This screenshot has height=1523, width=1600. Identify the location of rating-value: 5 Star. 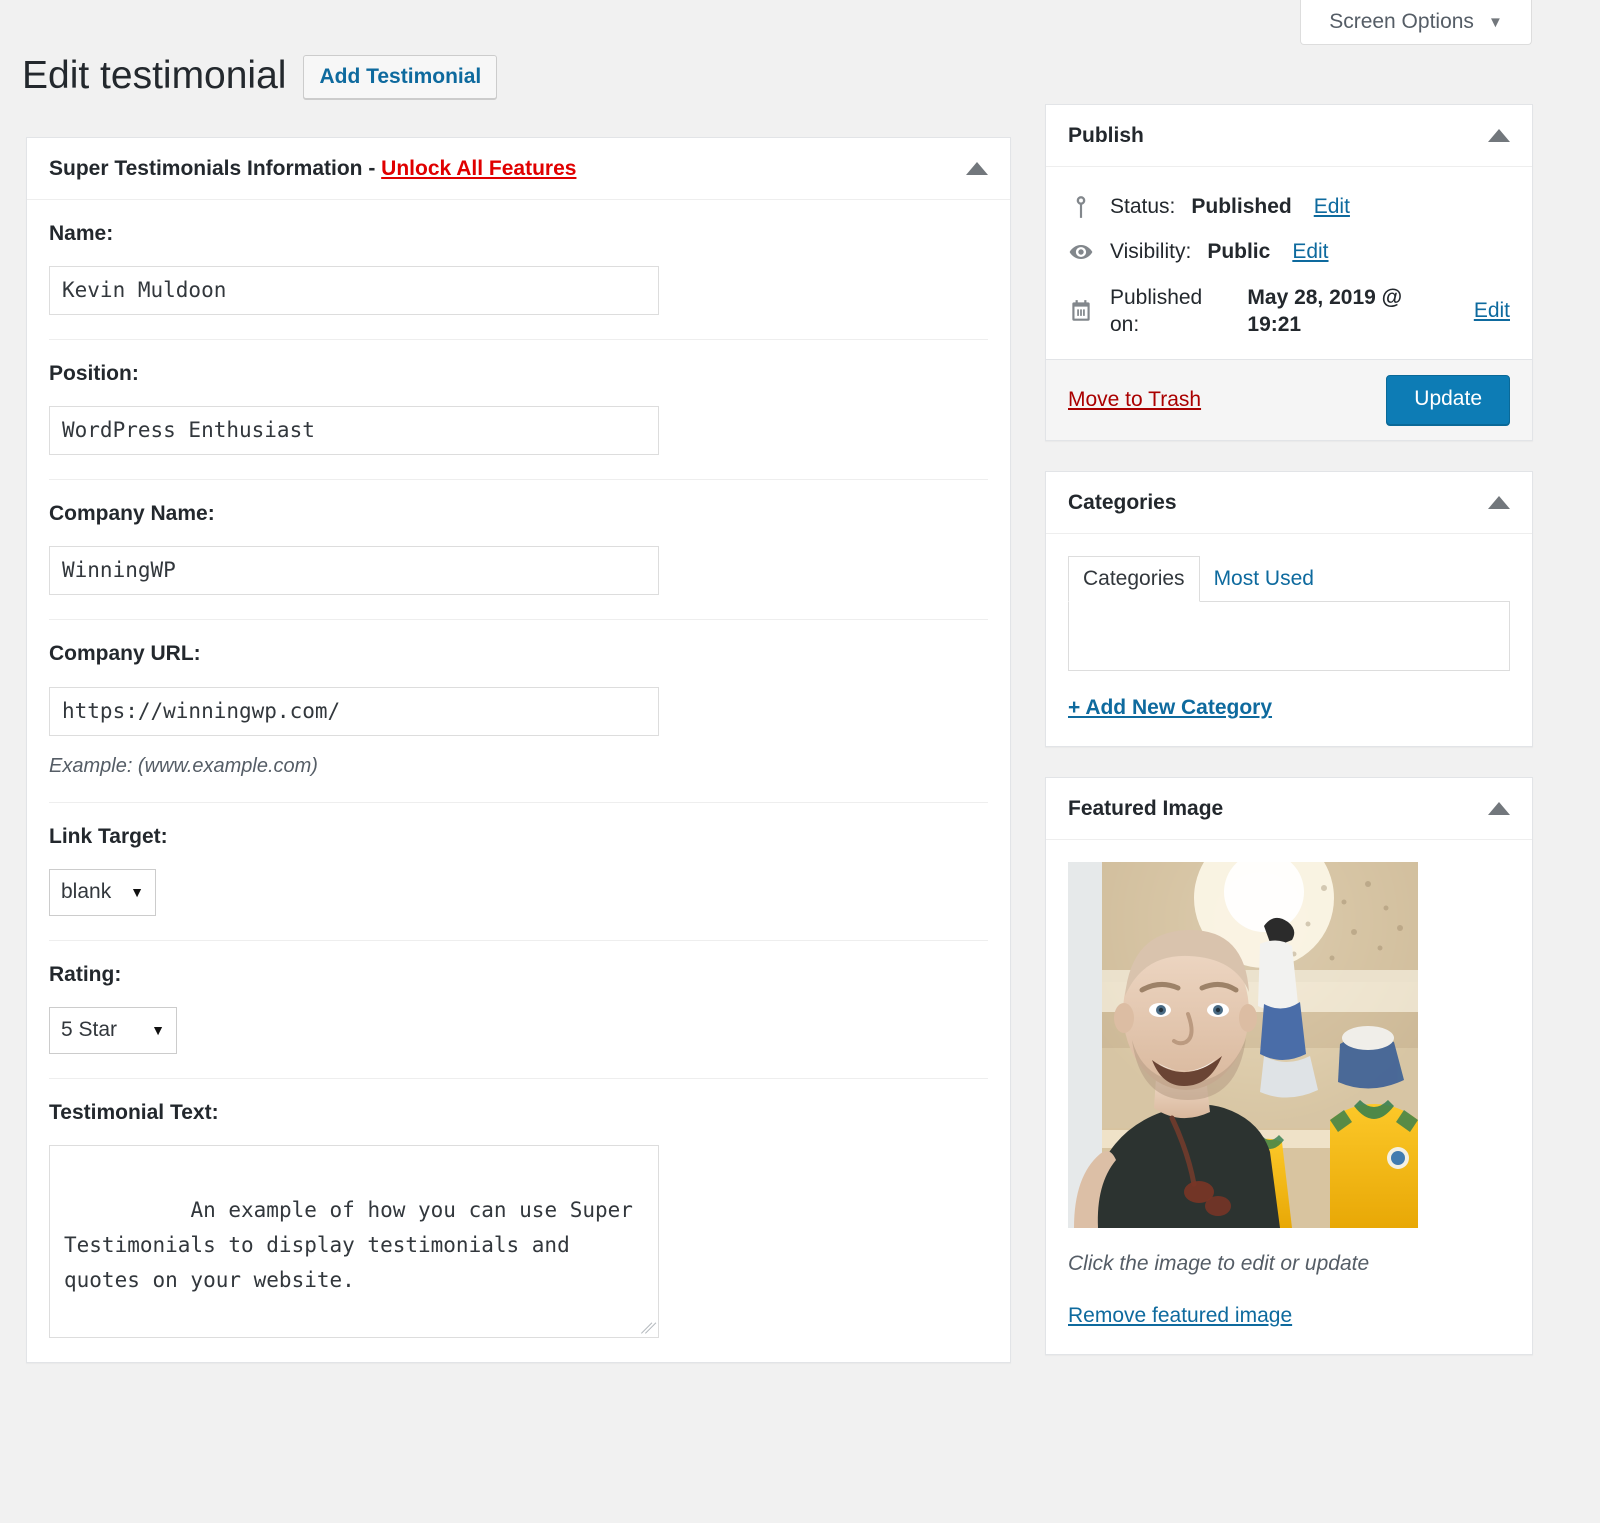
(89, 1030).